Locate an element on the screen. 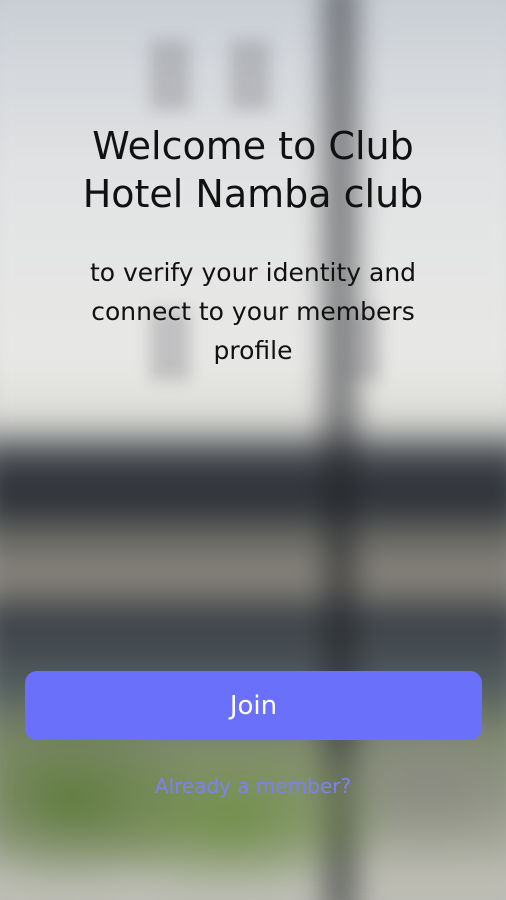 This screenshot has width=506, height=900. welcome-title-line: Welcome to Club is located at coordinates (253, 146).